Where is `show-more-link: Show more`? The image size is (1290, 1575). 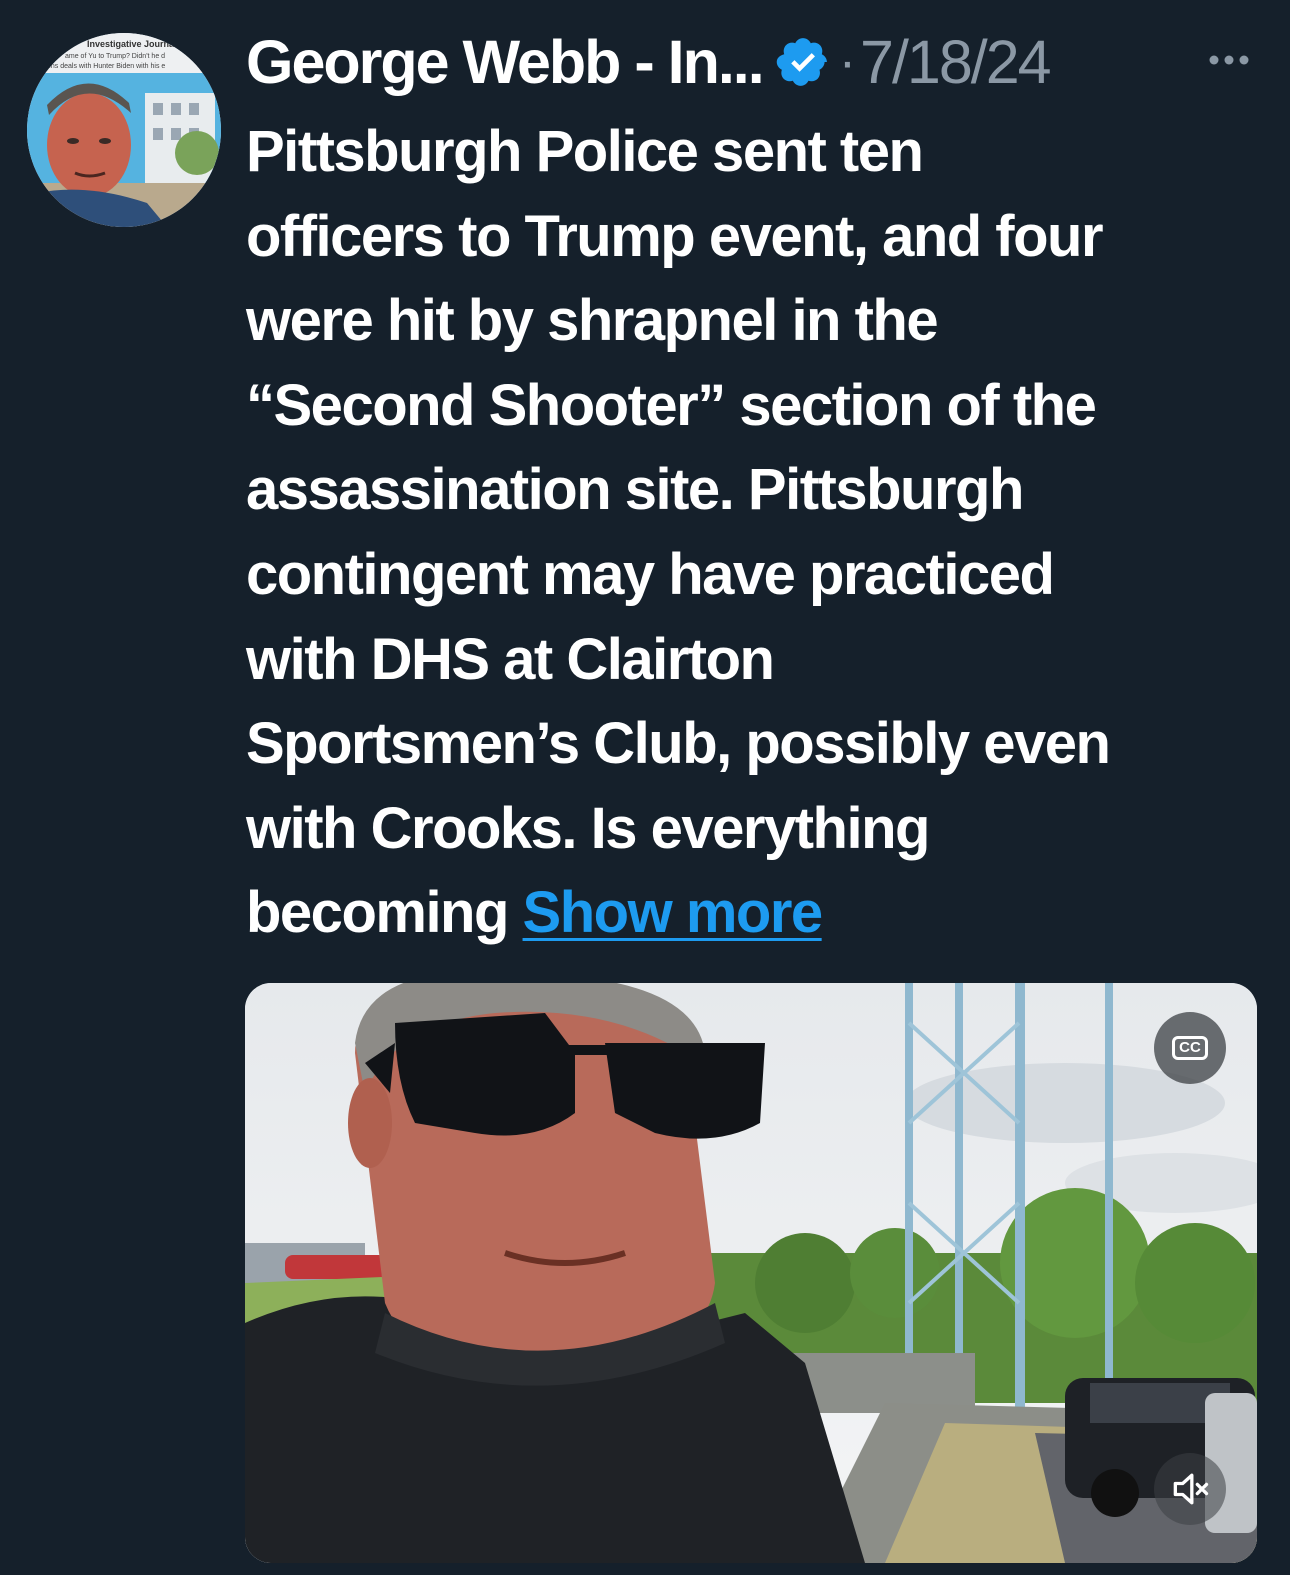
show-more-link: Show more is located at coordinates (673, 912).